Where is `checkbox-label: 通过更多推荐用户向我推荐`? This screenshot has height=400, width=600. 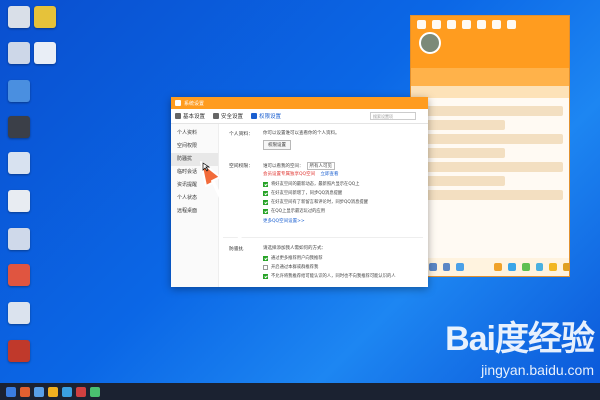
checkbox-label: 通过更多推荐用户向我推荐 is located at coordinates (297, 258).